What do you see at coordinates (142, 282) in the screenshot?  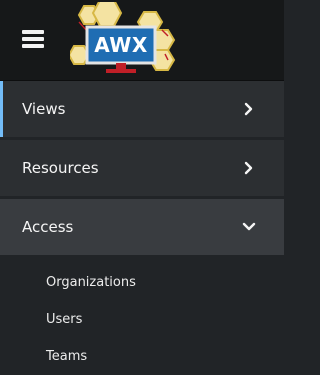 I see `subnav-item-organizations: Organizations` at bounding box center [142, 282].